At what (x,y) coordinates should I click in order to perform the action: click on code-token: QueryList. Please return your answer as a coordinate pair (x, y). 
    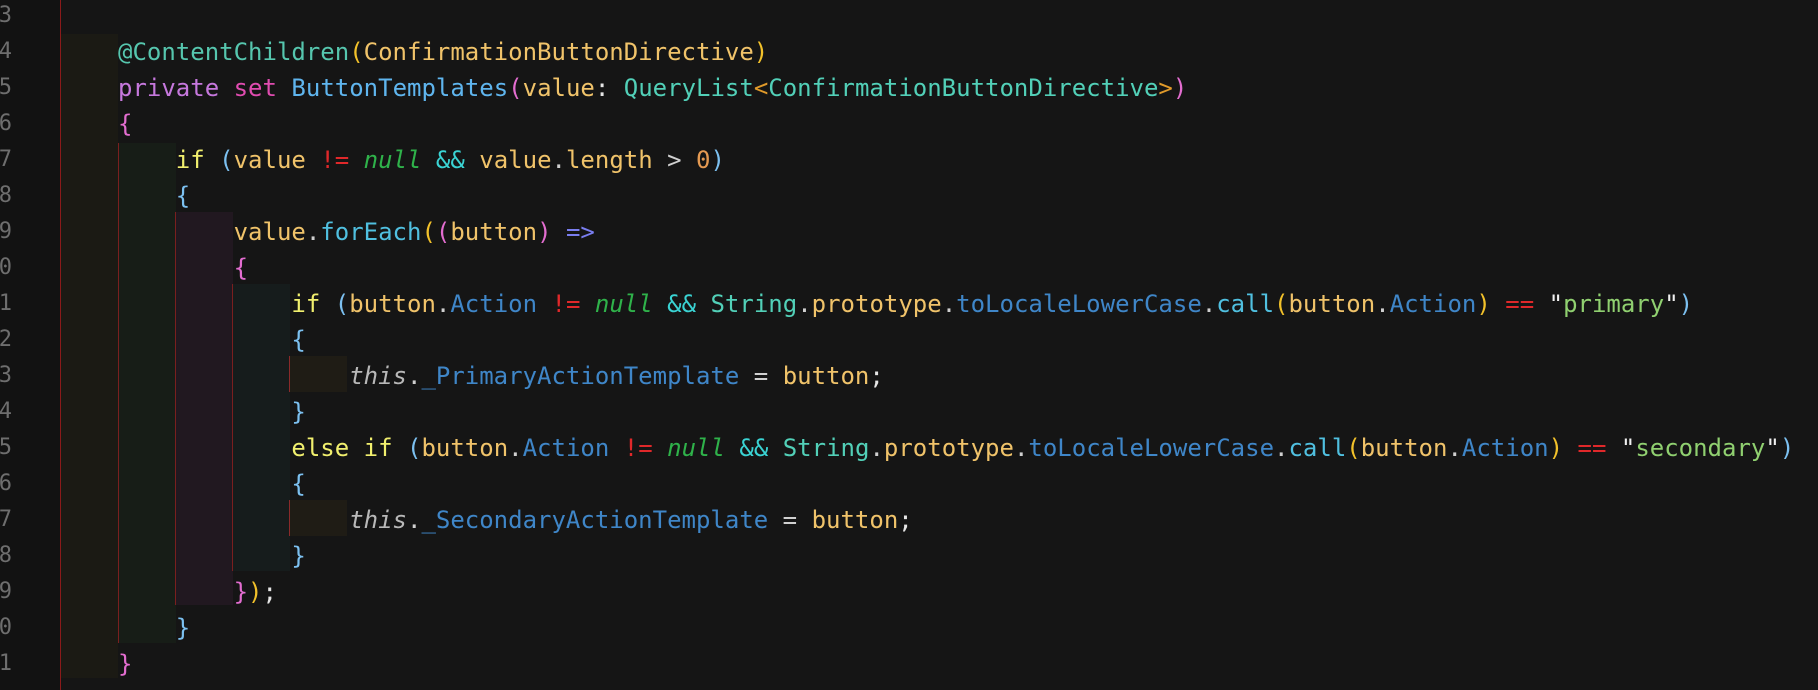
    Looking at the image, I should click on (688, 88).